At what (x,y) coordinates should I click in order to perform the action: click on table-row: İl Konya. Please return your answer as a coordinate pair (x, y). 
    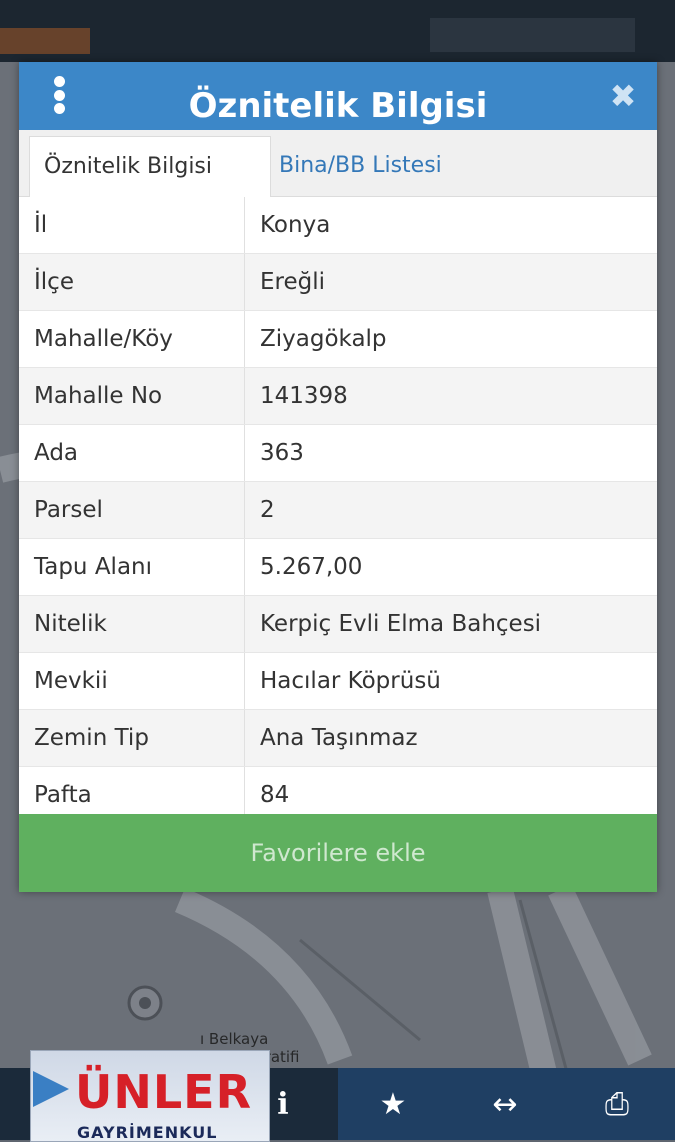
    Looking at the image, I should click on (338, 225).